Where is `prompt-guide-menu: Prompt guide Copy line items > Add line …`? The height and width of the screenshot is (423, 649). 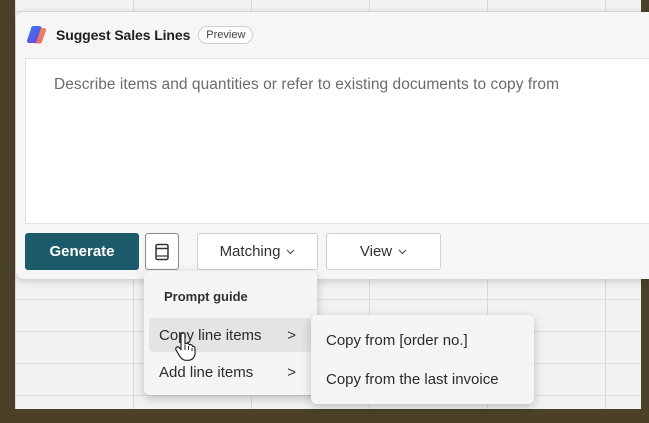 prompt-guide-menu: Prompt guide Copy line items > Add line … is located at coordinates (230, 333).